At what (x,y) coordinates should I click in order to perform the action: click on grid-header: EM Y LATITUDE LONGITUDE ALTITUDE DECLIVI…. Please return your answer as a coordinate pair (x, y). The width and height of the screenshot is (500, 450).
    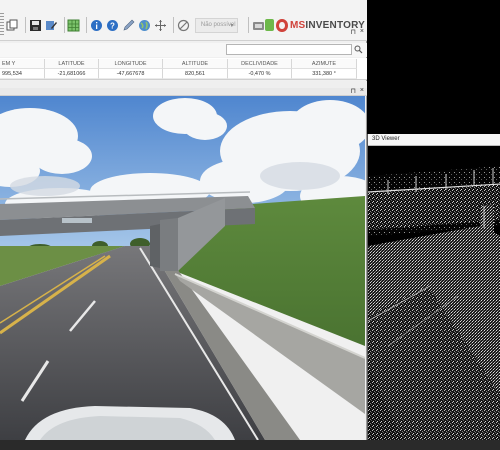
    Looking at the image, I should click on (178, 64).